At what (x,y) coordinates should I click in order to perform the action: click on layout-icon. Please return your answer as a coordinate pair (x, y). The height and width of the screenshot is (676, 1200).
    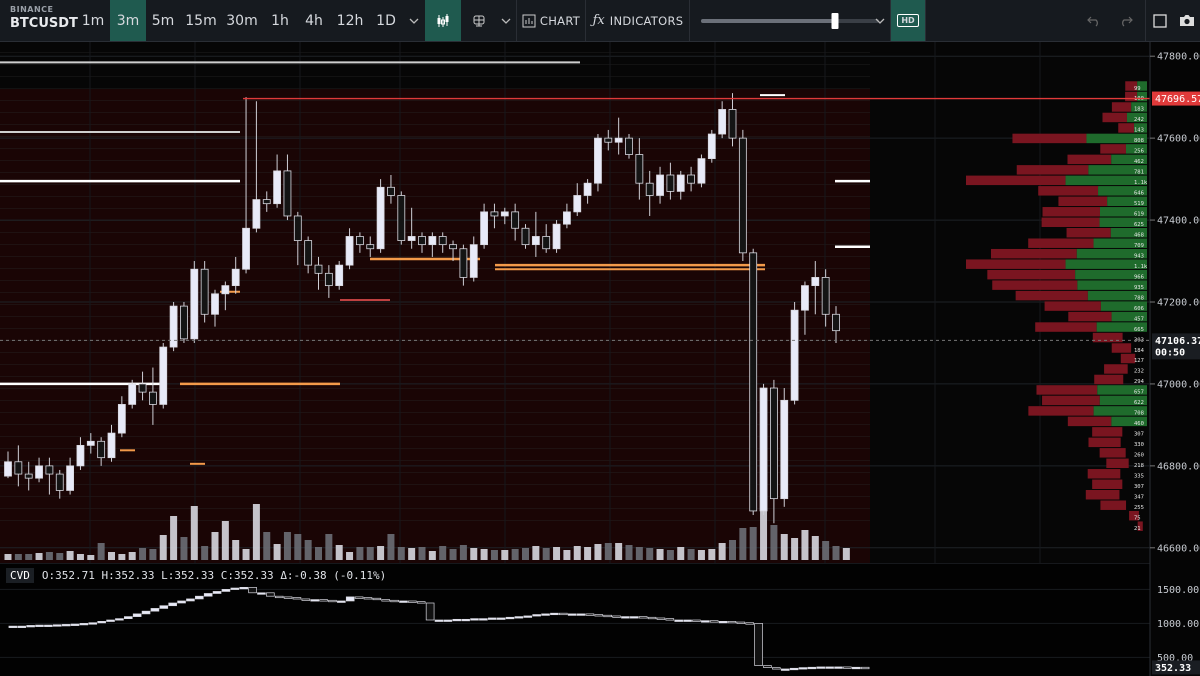
    Looking at the image, I should click on (479, 20).